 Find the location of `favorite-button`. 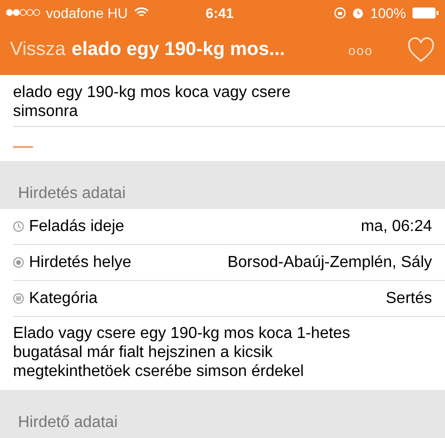

favorite-button is located at coordinates (421, 50).